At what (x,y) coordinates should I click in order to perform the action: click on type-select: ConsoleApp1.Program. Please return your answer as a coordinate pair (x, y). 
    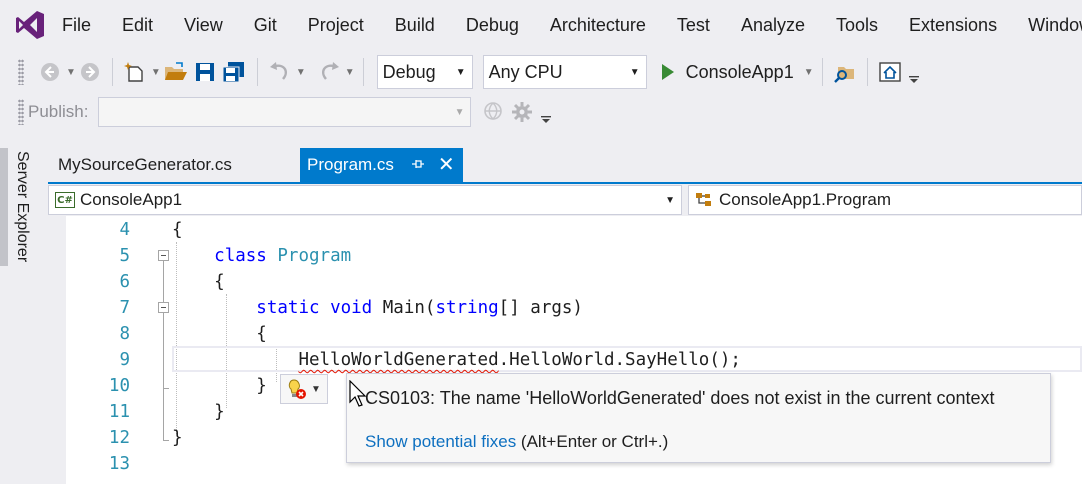
    Looking at the image, I should click on (885, 200).